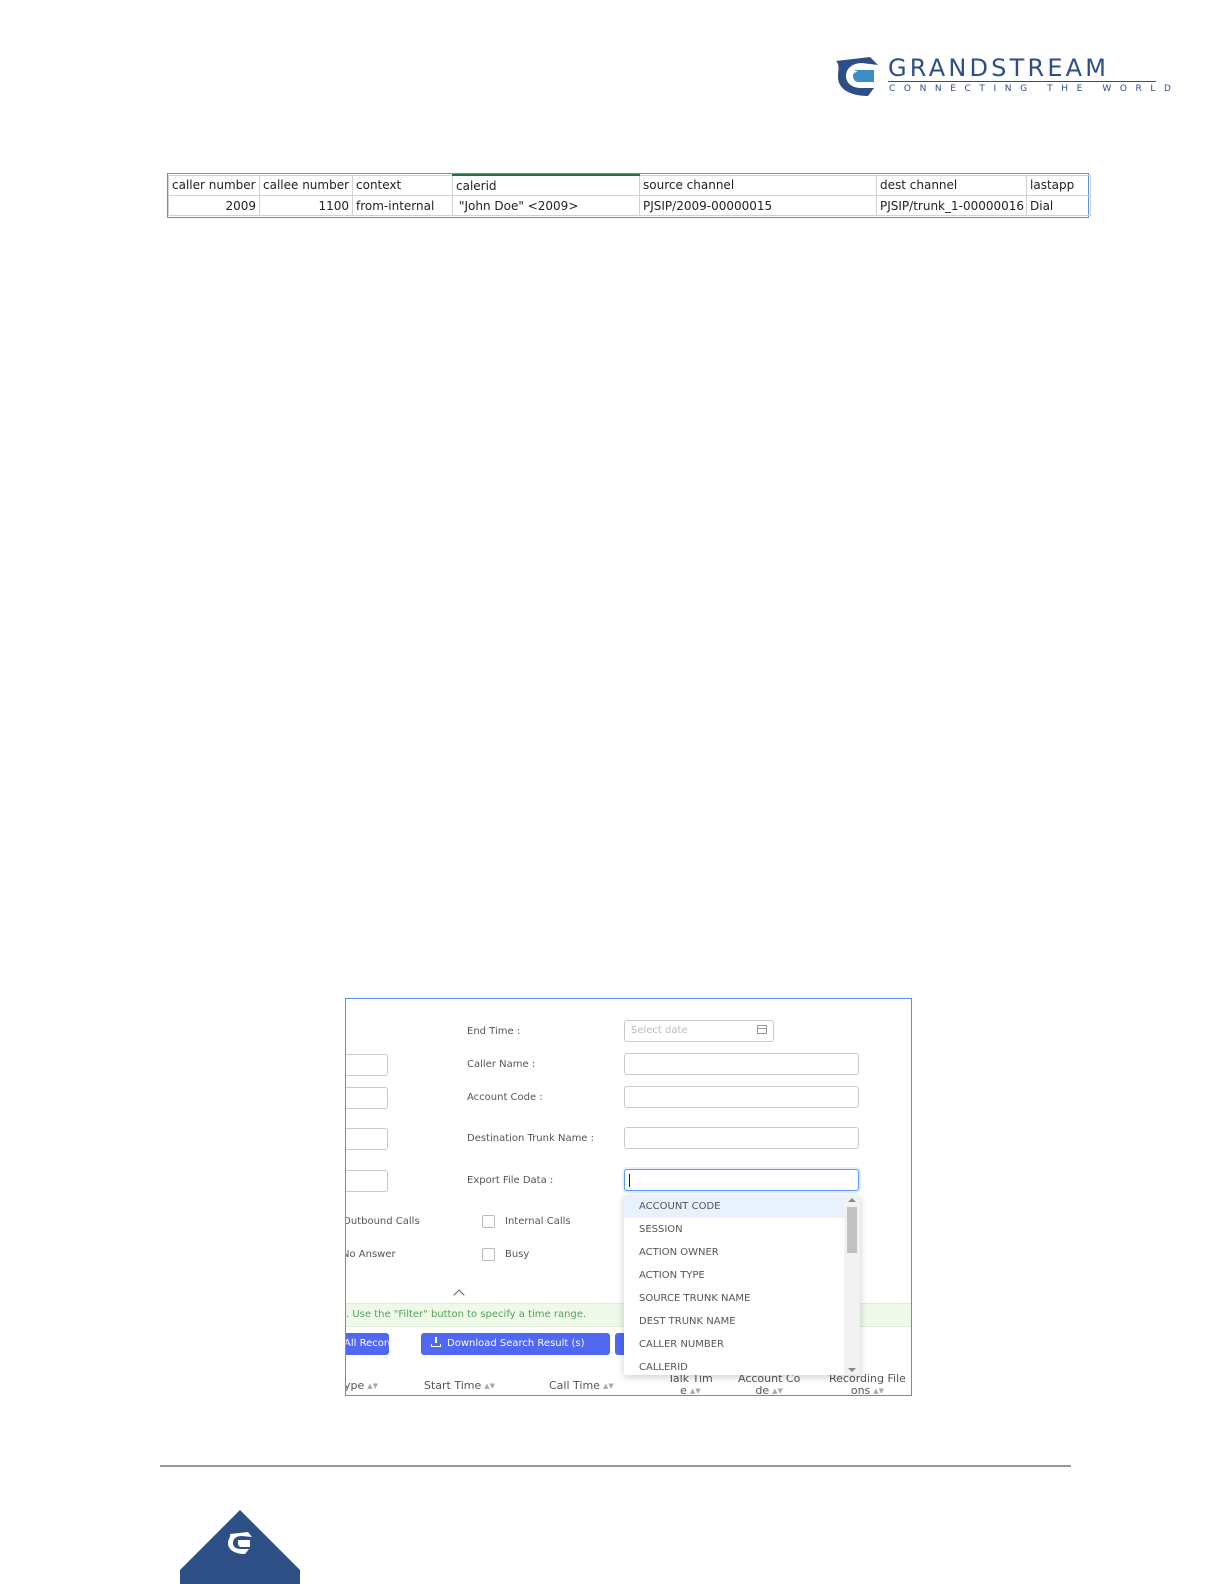 The height and width of the screenshot is (1584, 1224). Describe the element at coordinates (734, 1298) in the screenshot. I see `dropdown-option: SOURCE TRUNK NAME` at that location.